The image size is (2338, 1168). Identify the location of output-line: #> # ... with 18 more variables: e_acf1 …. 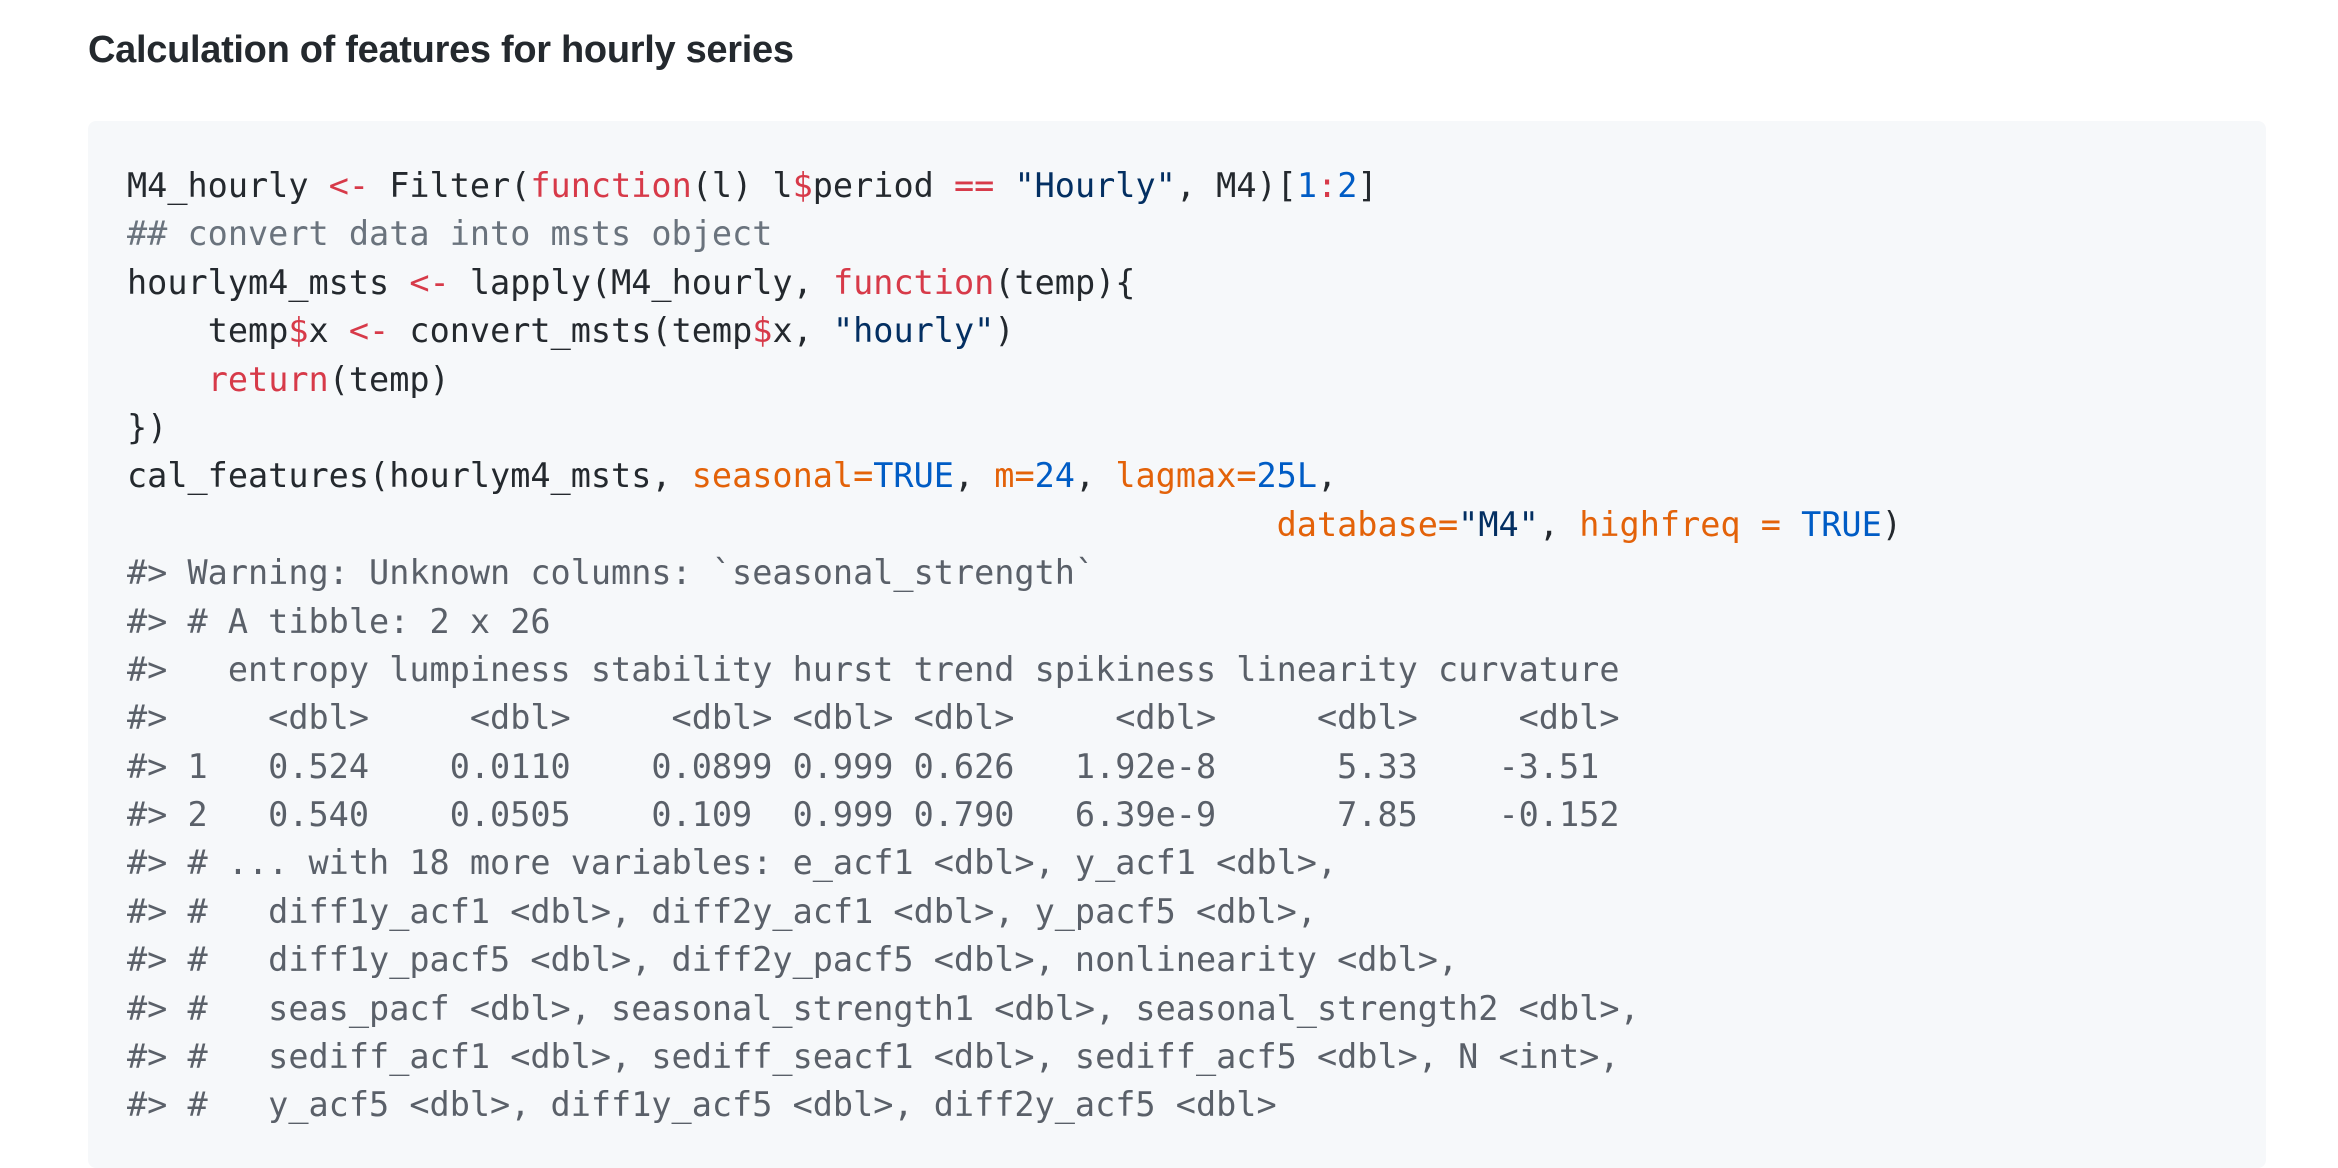
(732, 863).